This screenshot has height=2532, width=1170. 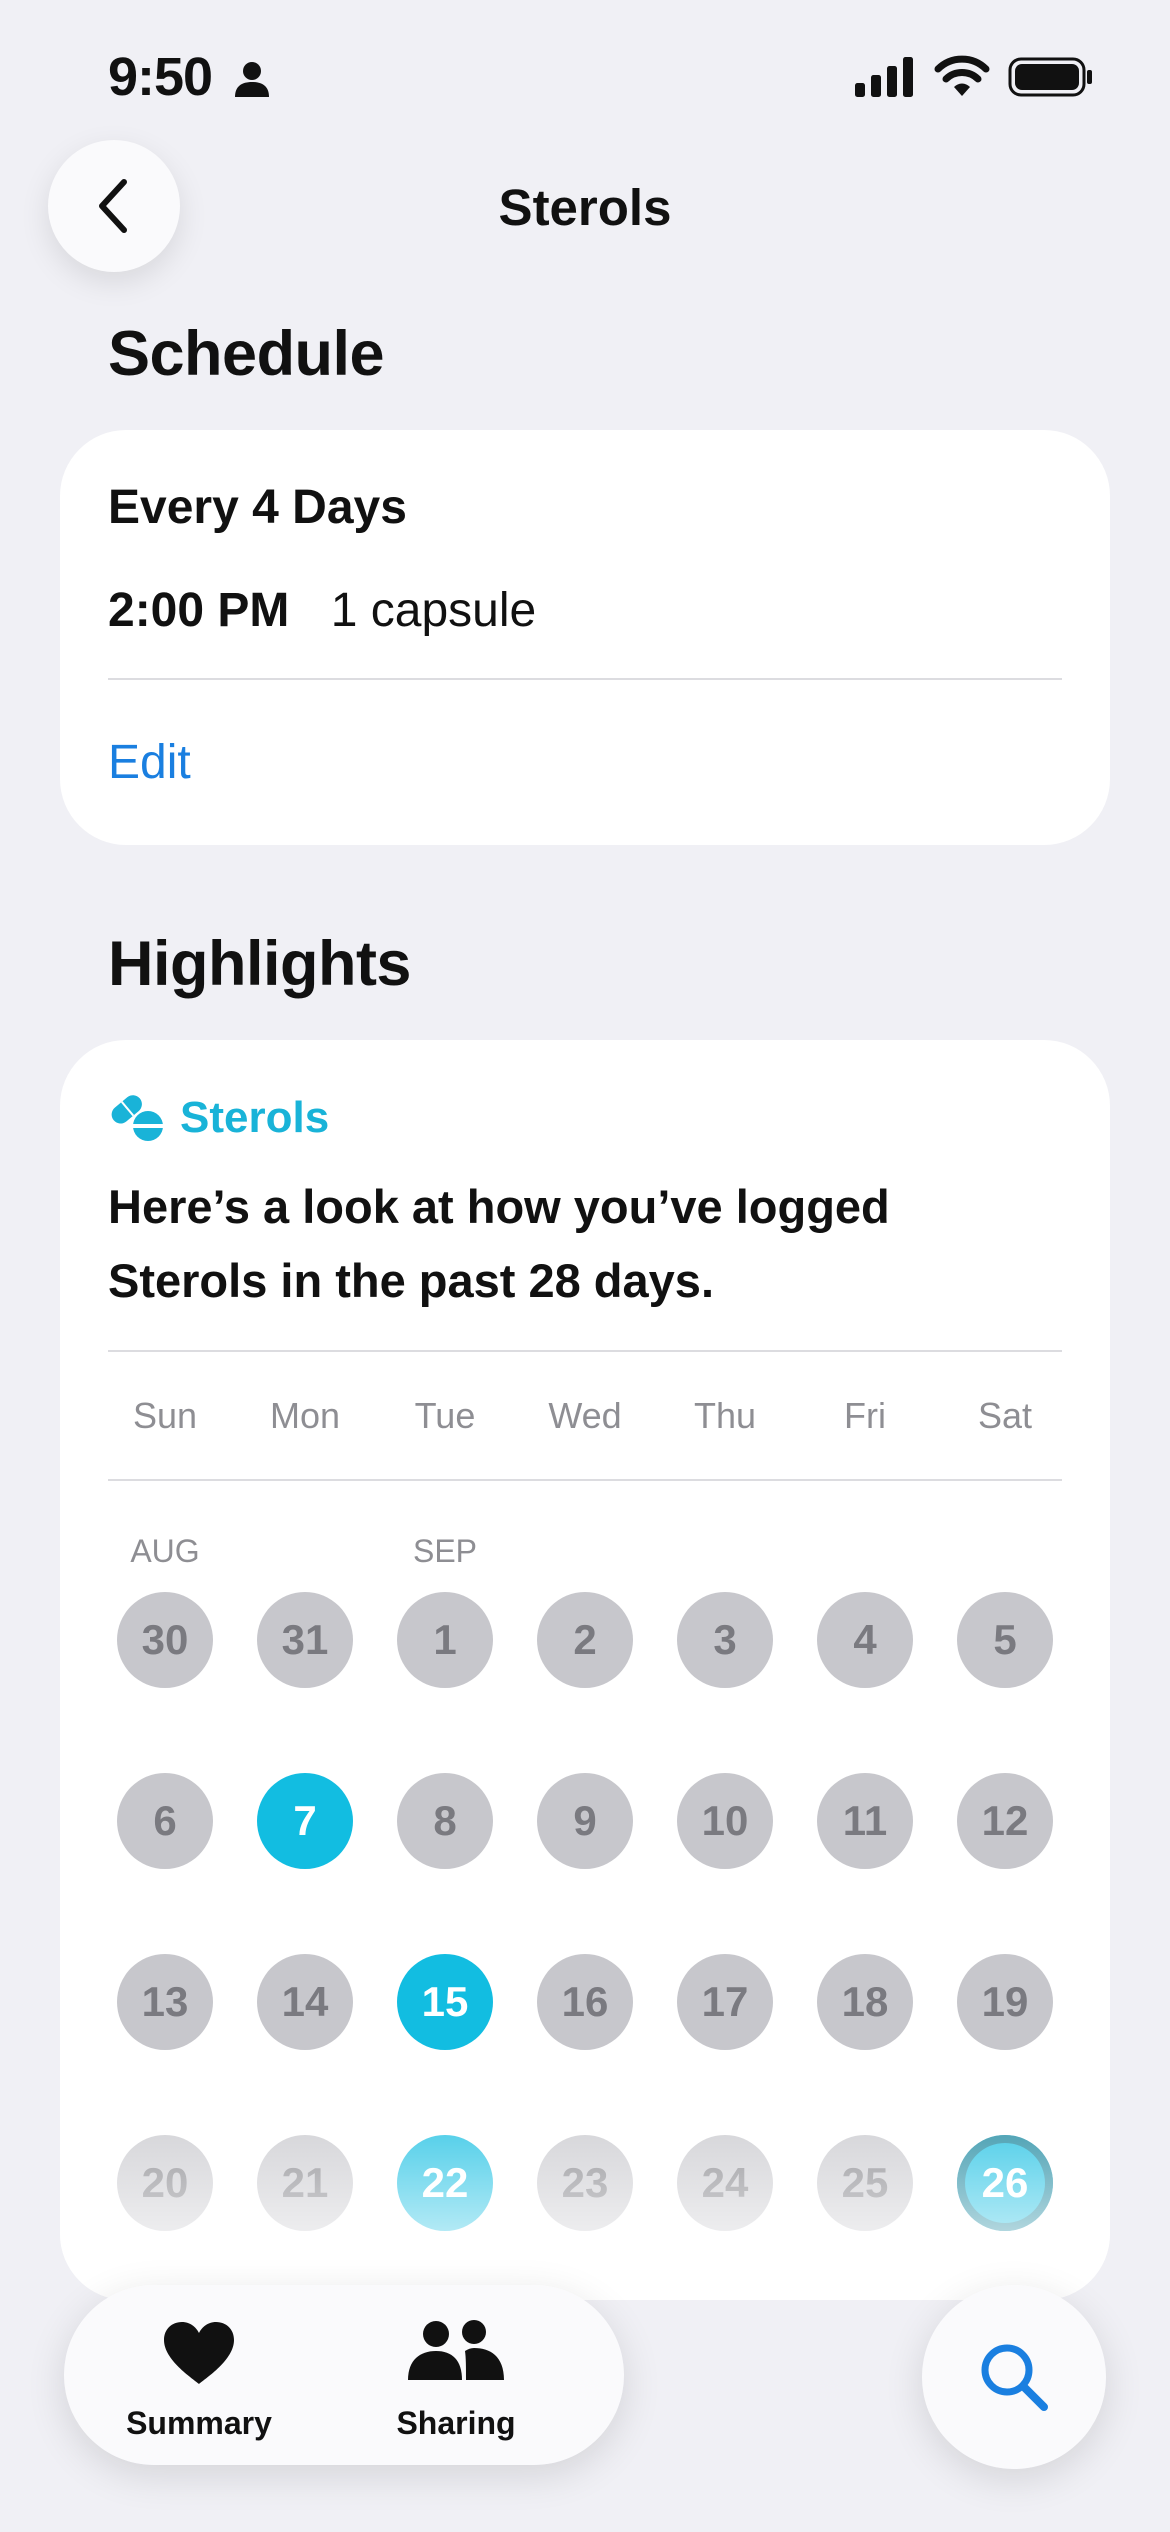 What do you see at coordinates (1005, 2002) in the screenshot?
I see `calendar-day: 19` at bounding box center [1005, 2002].